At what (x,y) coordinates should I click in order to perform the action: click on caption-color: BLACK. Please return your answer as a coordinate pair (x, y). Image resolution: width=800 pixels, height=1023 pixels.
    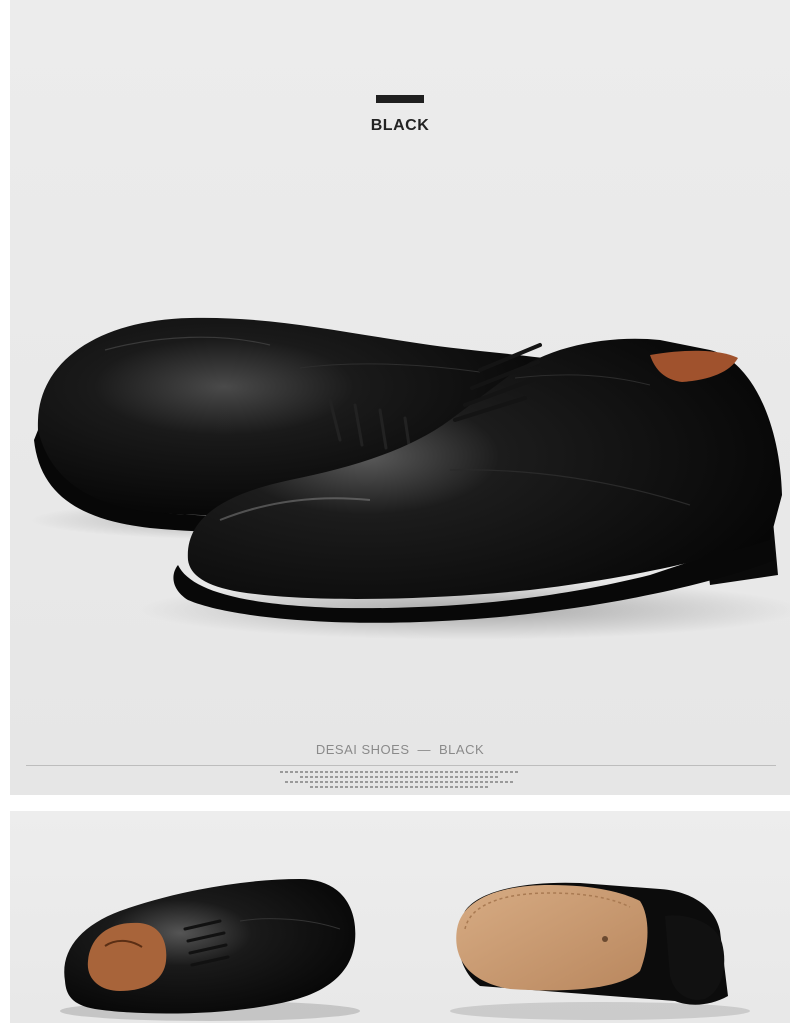
    Looking at the image, I should click on (462, 749).